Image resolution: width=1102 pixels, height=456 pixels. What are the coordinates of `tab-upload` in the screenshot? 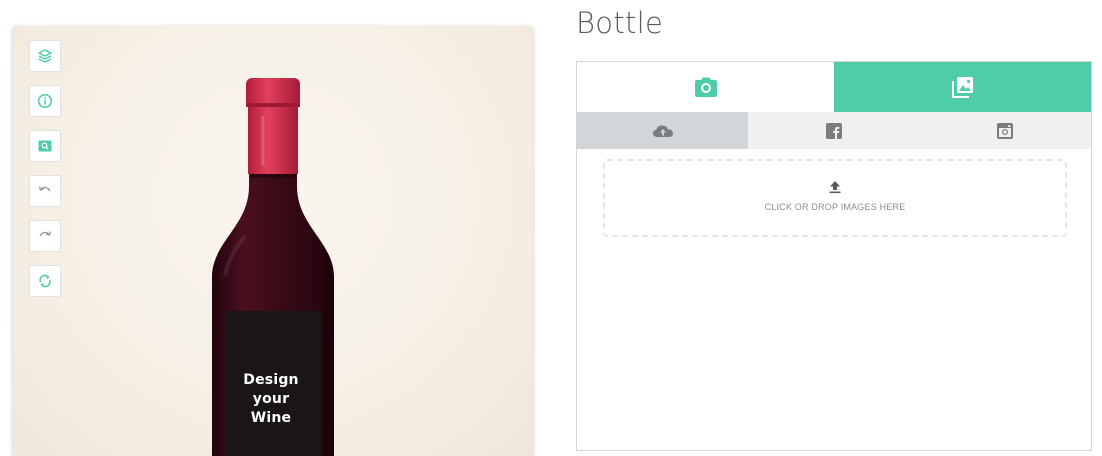 It's located at (663, 130).